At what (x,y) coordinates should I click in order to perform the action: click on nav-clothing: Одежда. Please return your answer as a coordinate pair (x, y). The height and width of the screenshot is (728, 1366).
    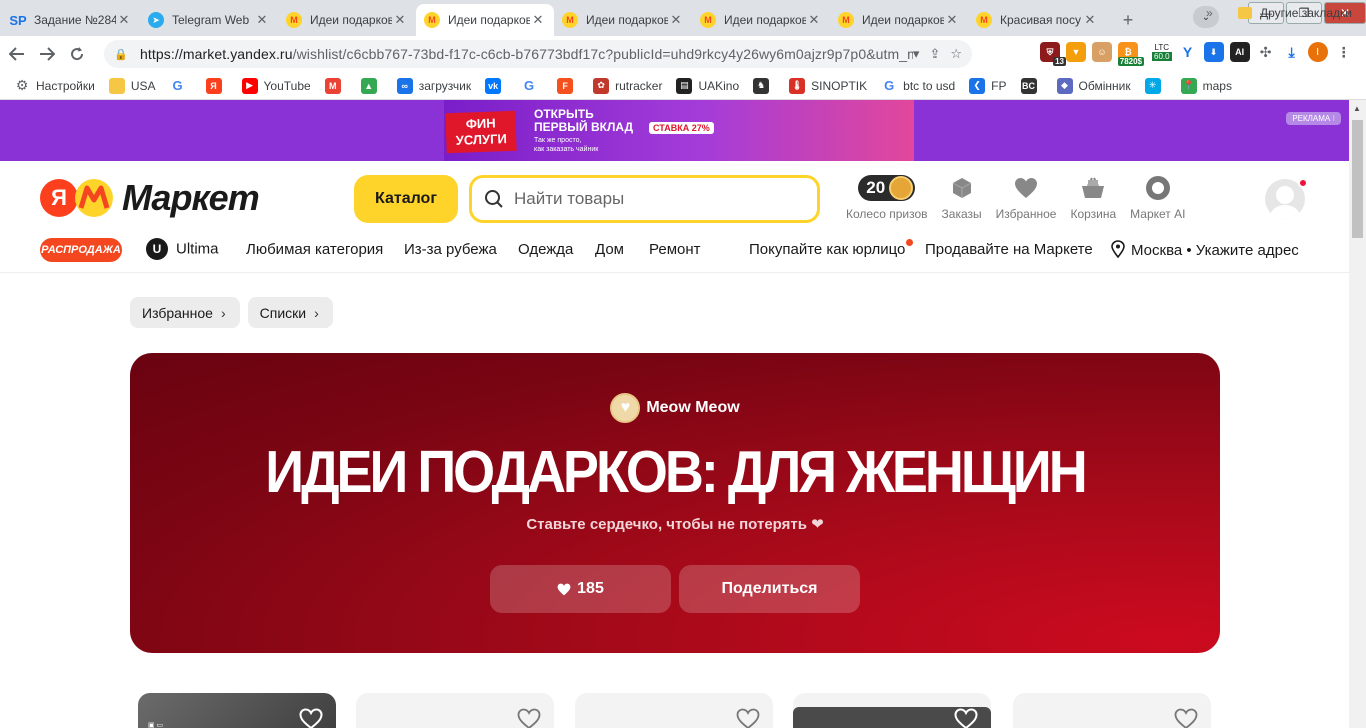
    Looking at the image, I should click on (545, 249).